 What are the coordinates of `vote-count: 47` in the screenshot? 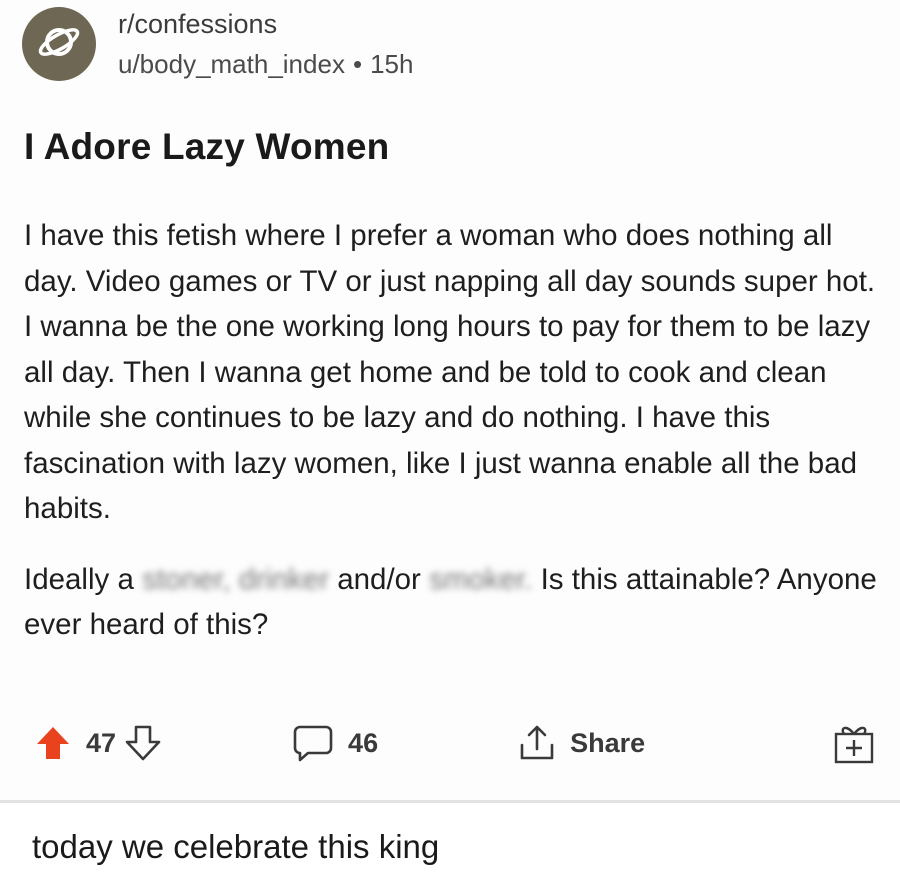 It's located at (101, 742).